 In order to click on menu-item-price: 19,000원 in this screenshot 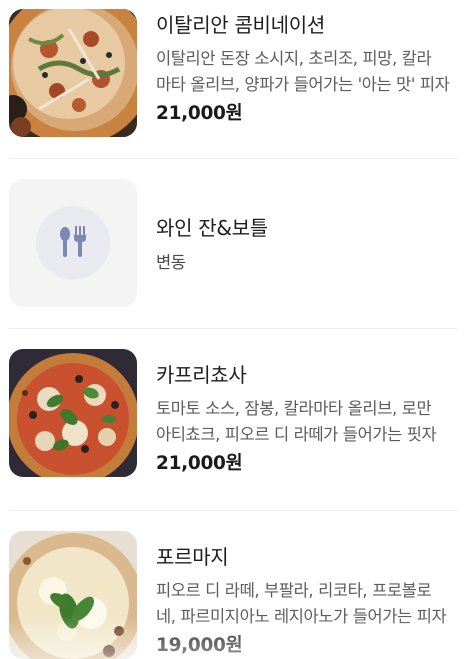, I will do `click(199, 645)`.